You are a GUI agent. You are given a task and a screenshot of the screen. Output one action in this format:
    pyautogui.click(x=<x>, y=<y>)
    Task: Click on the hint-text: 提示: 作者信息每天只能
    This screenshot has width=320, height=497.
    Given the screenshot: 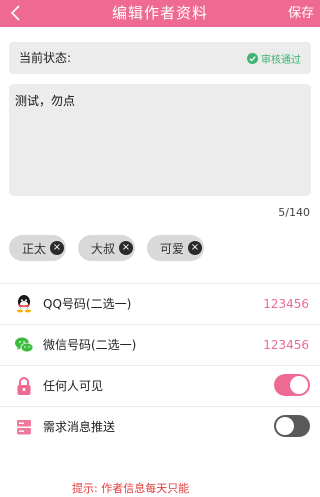 What is the action you would take?
    pyautogui.click(x=131, y=488)
    